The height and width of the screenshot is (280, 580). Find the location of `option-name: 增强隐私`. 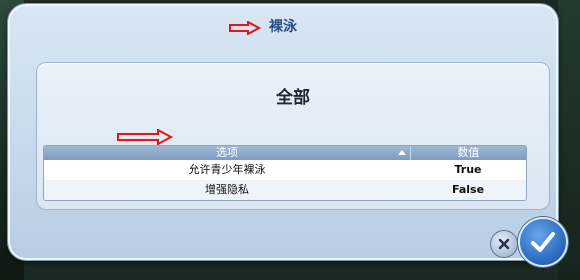

option-name: 增强隐私 is located at coordinates (227, 189).